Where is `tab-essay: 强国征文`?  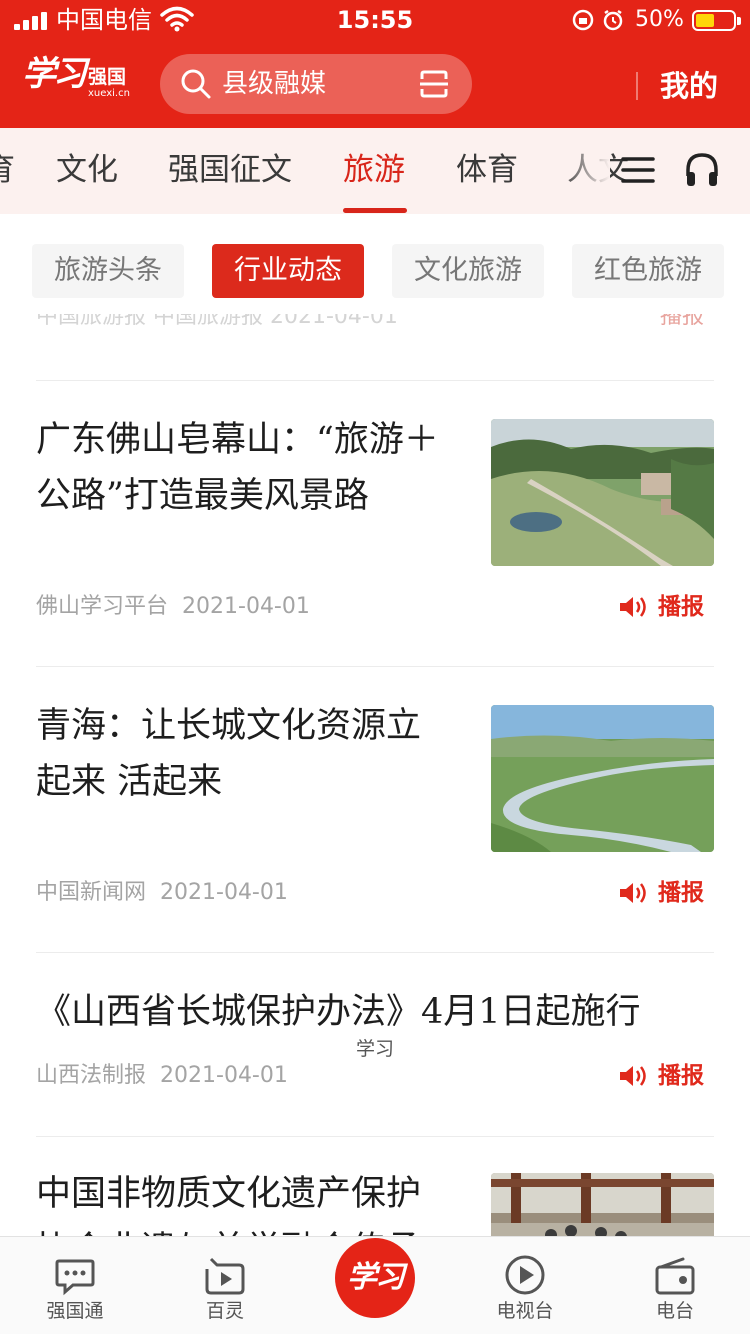 tab-essay: 强国征文 is located at coordinates (230, 170).